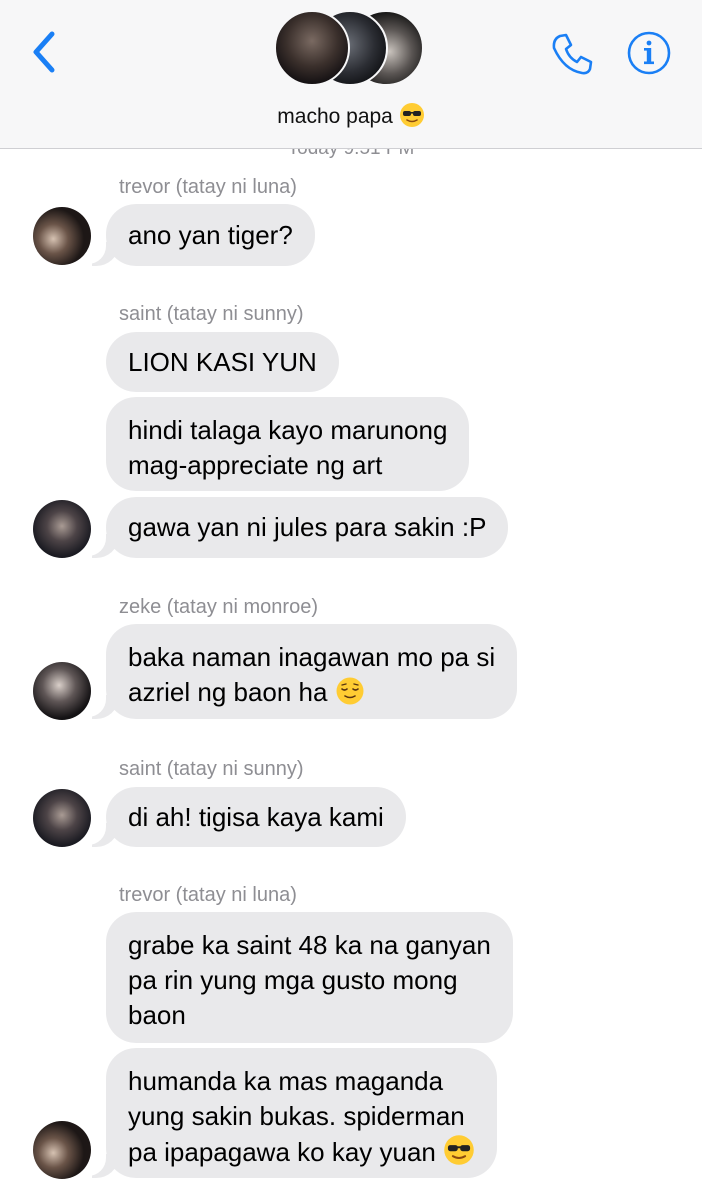 The image size is (702, 1200). I want to click on message-line: humanda ka mas maganda, so click(286, 1081).